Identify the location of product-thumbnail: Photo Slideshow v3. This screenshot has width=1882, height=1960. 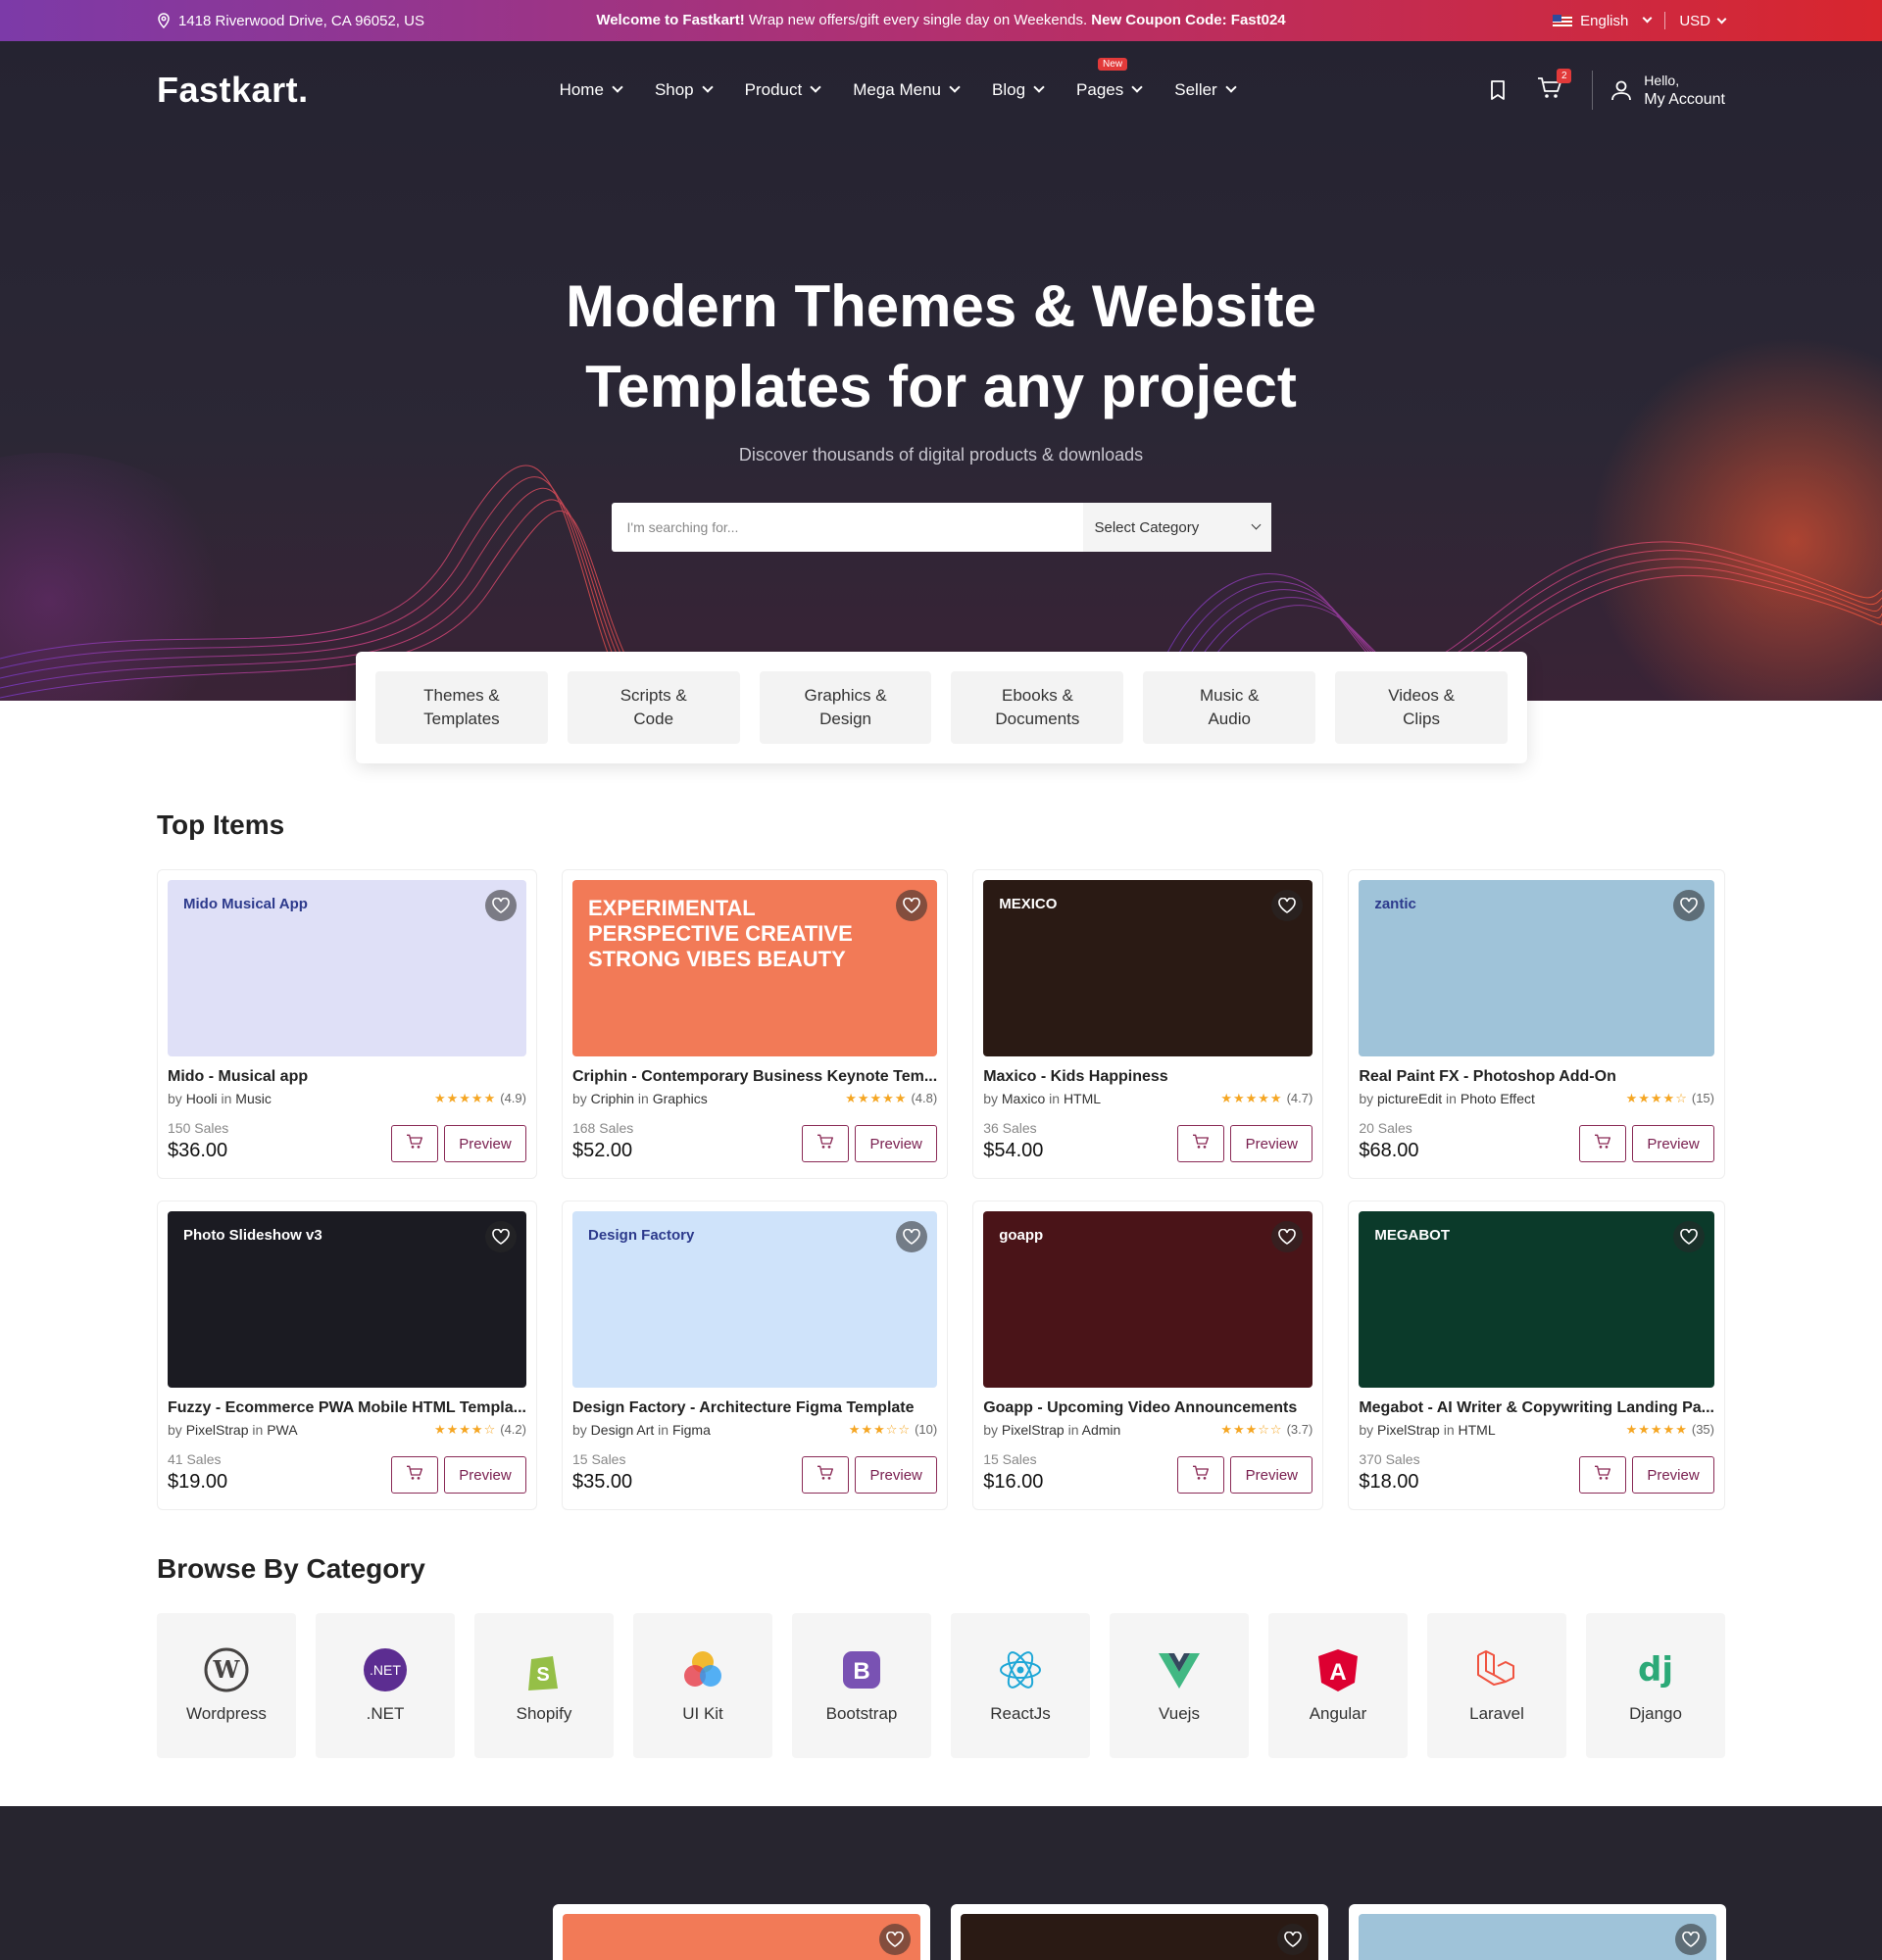
(347, 1299).